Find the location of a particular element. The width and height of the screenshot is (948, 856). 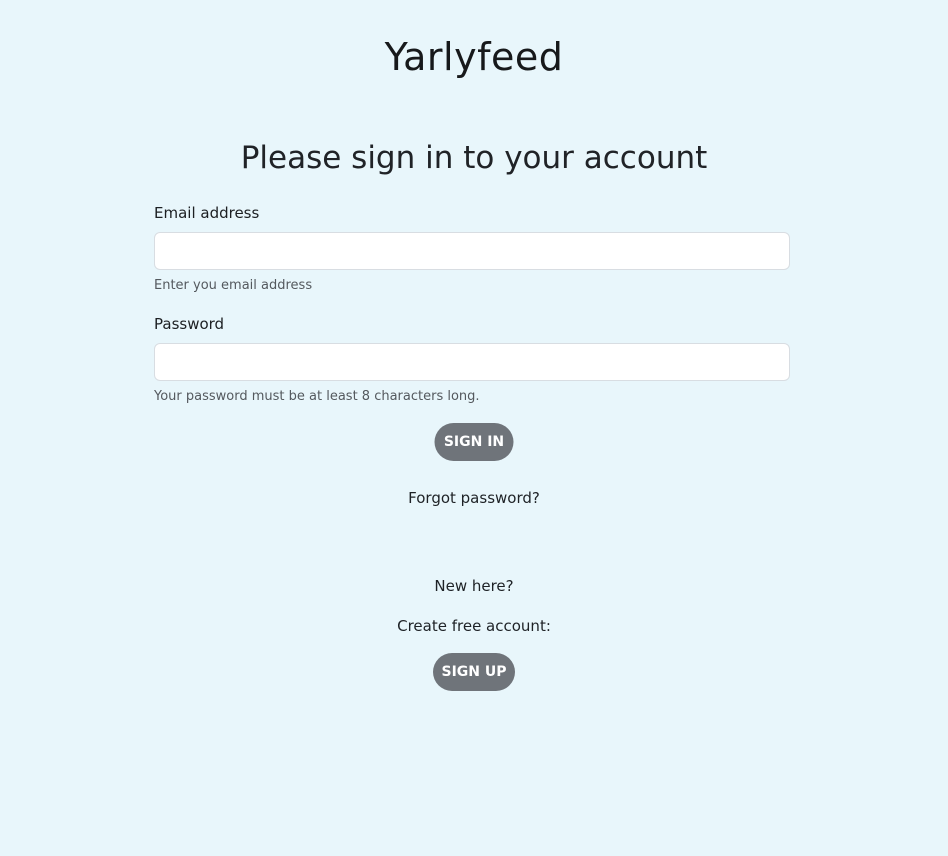

forgot-password-link: Forgot password? is located at coordinates (474, 498).